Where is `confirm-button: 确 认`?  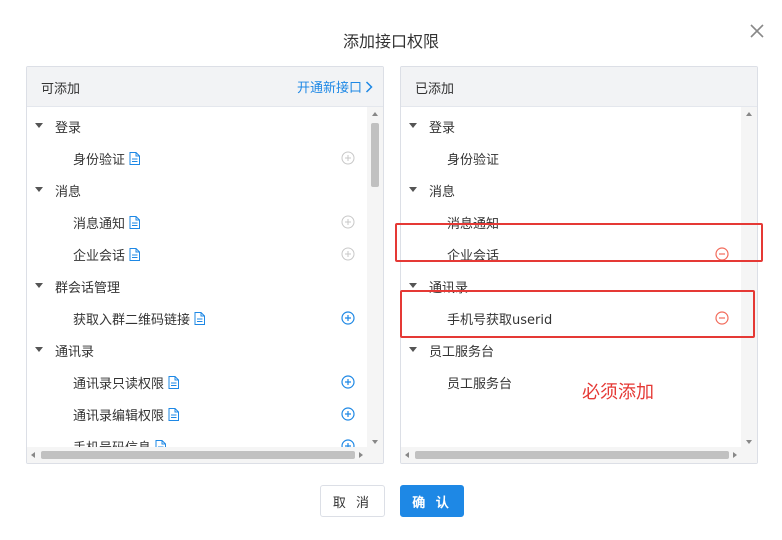 confirm-button: 确 认 is located at coordinates (432, 501).